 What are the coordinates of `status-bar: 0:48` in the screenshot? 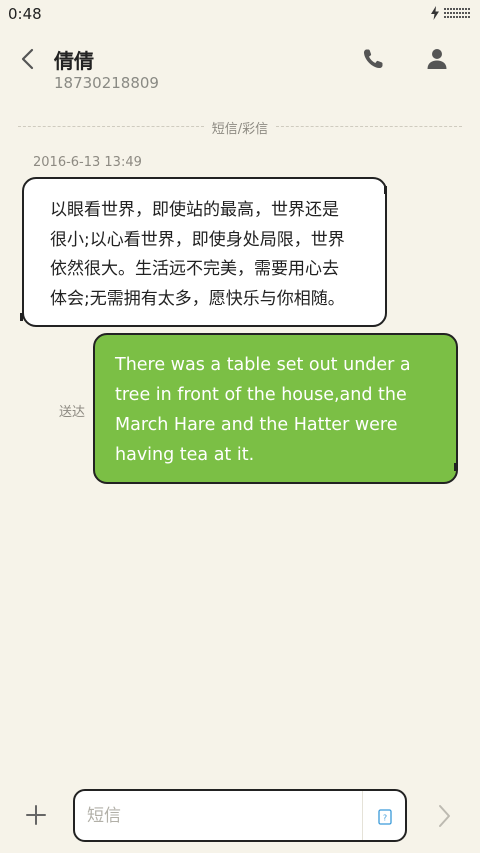 It's located at (240, 14).